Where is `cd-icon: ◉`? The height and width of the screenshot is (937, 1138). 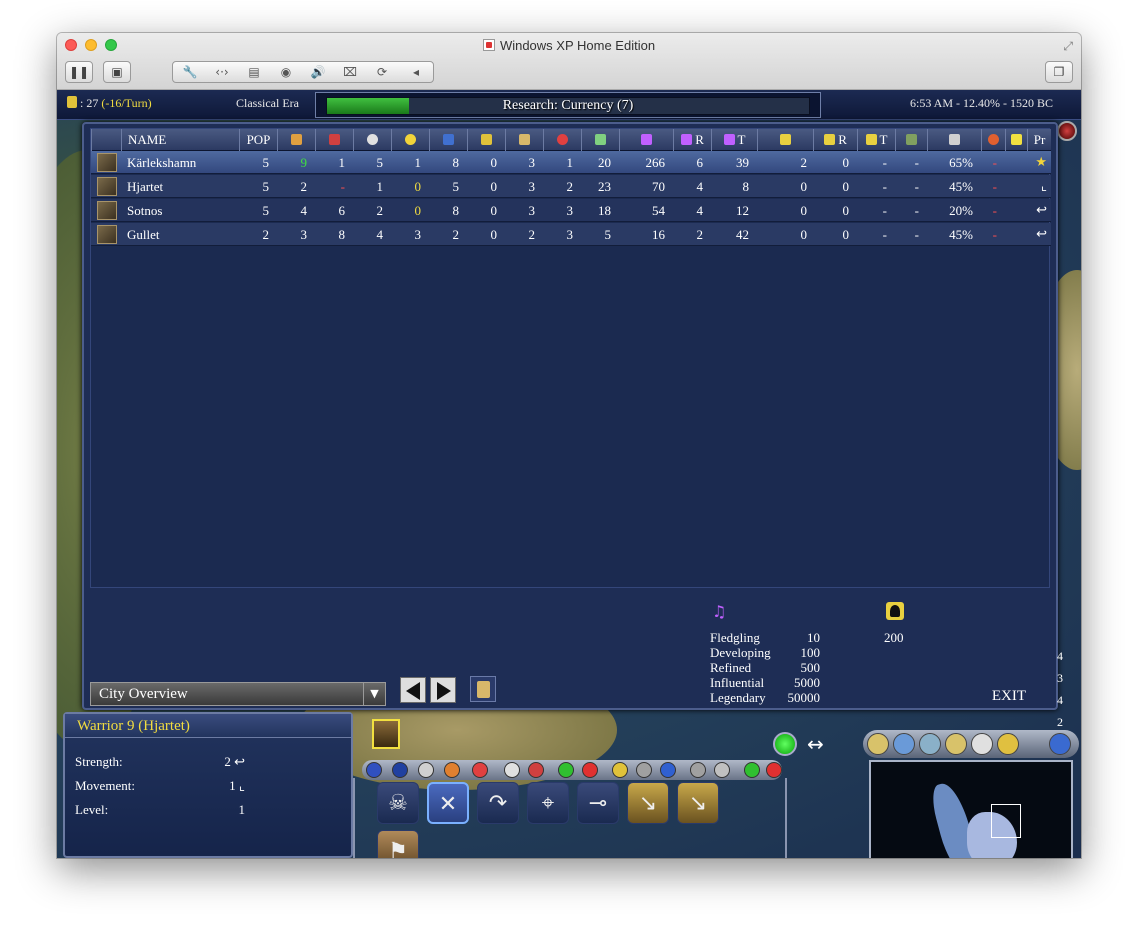 cd-icon: ◉ is located at coordinates (286, 72).